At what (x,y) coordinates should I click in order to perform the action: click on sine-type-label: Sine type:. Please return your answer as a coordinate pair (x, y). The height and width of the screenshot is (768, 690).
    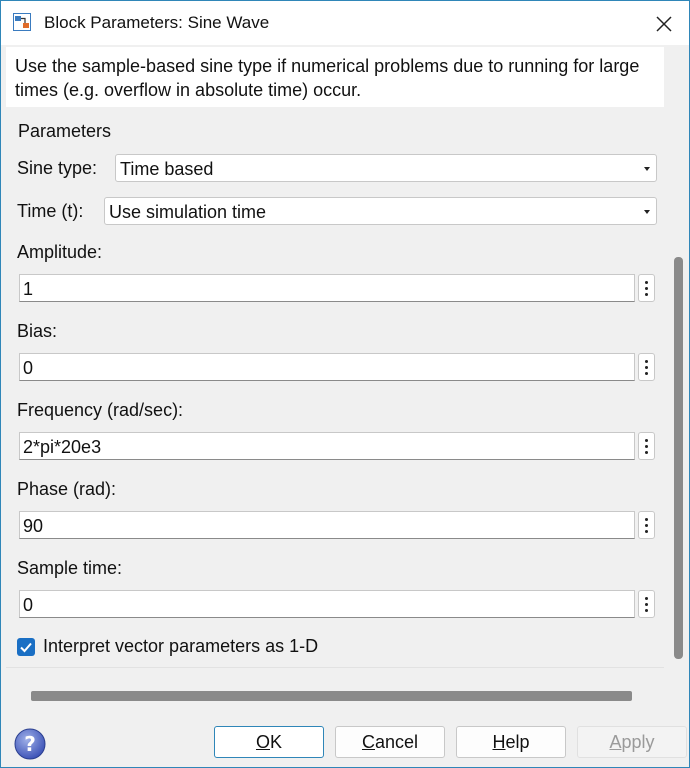
    Looking at the image, I should click on (57, 168).